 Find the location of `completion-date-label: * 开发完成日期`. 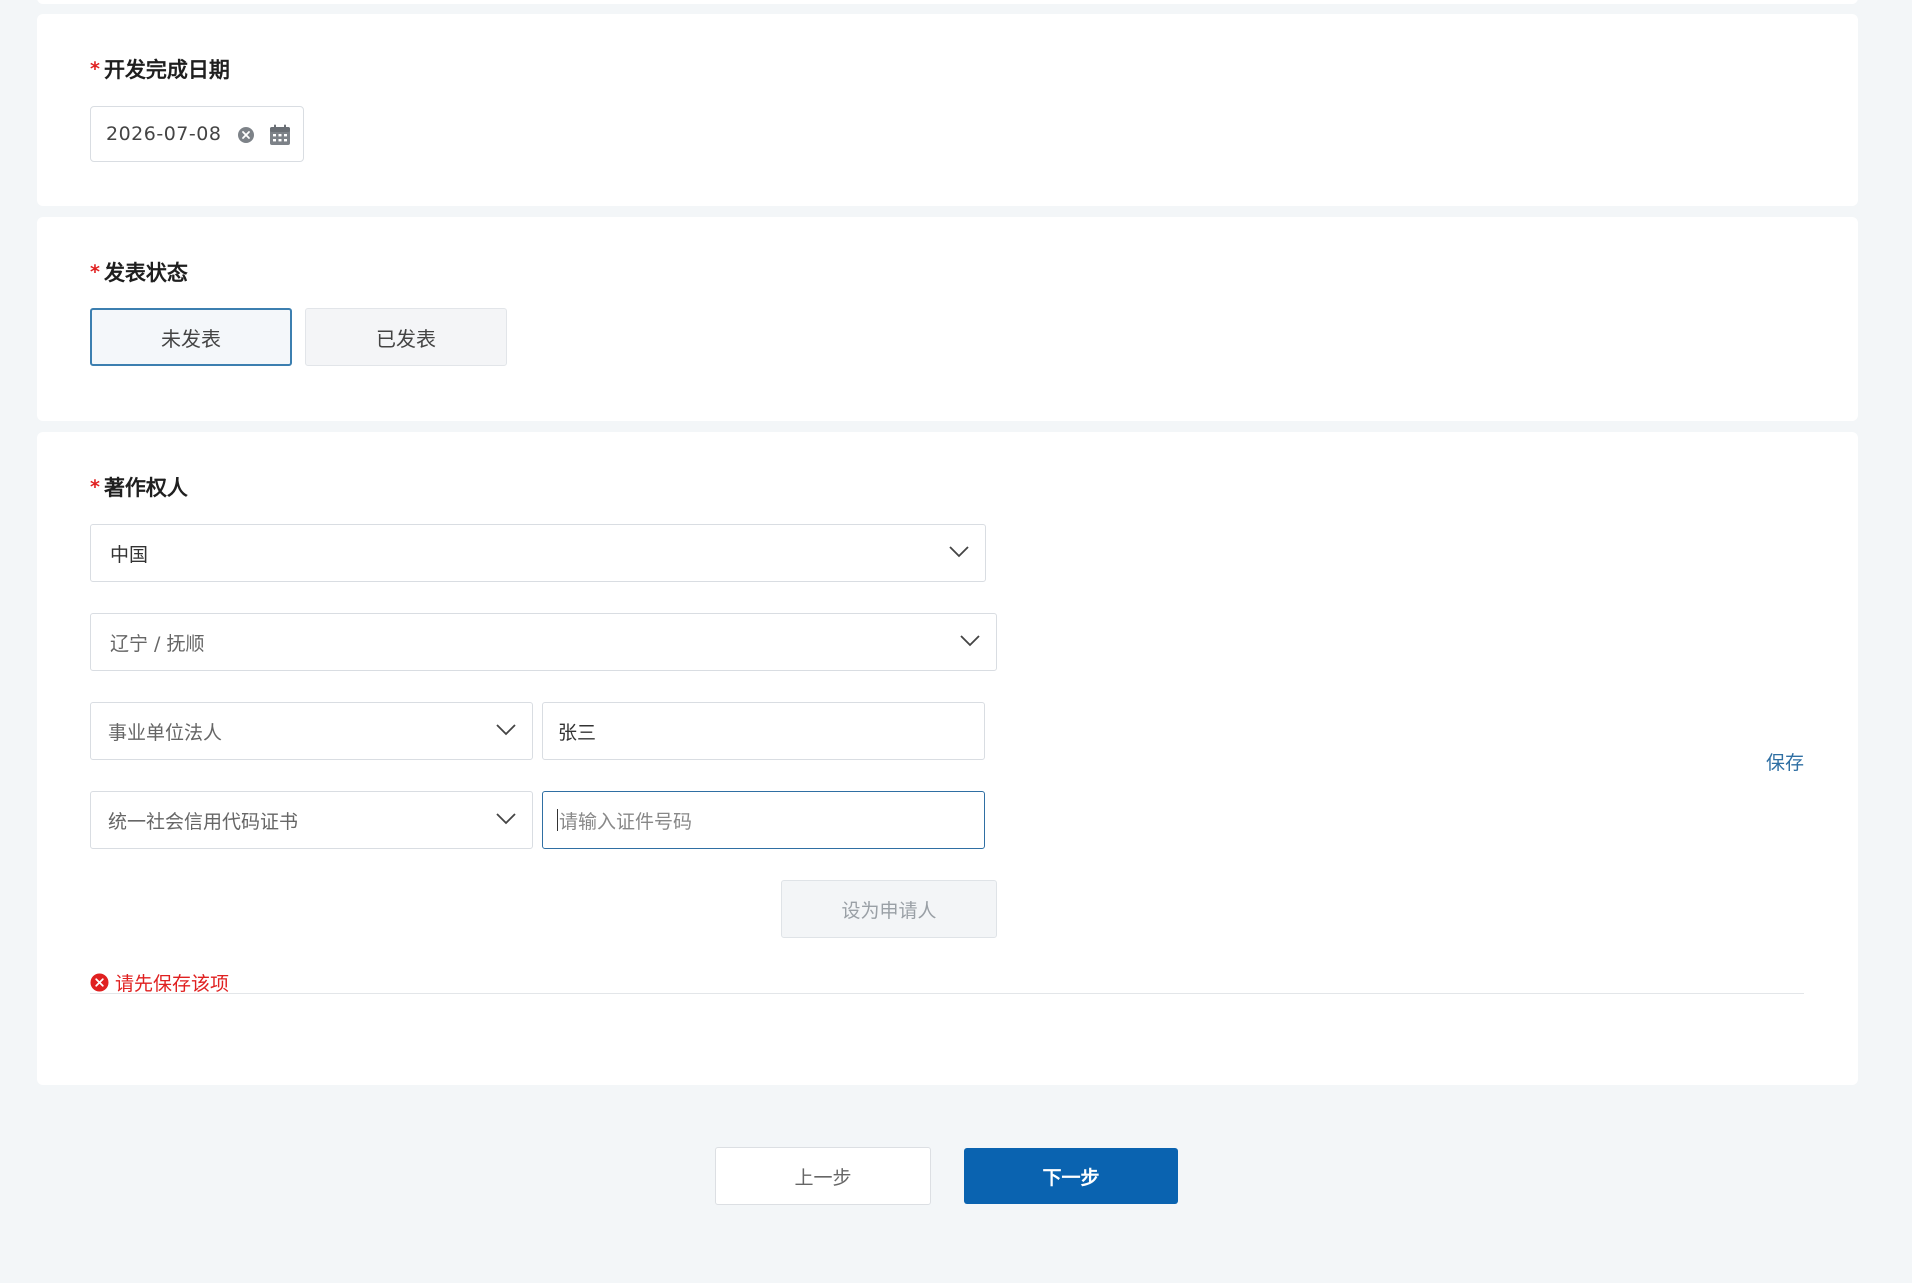

completion-date-label: * 开发完成日期 is located at coordinates (160, 69).